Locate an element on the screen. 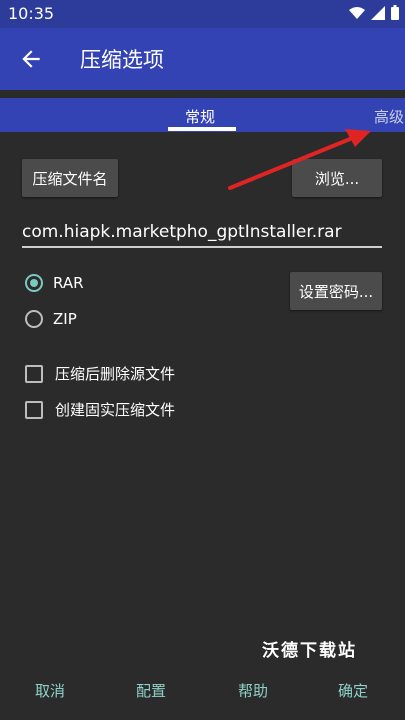  tab-bar: 常规 高级 is located at coordinates (202, 115).